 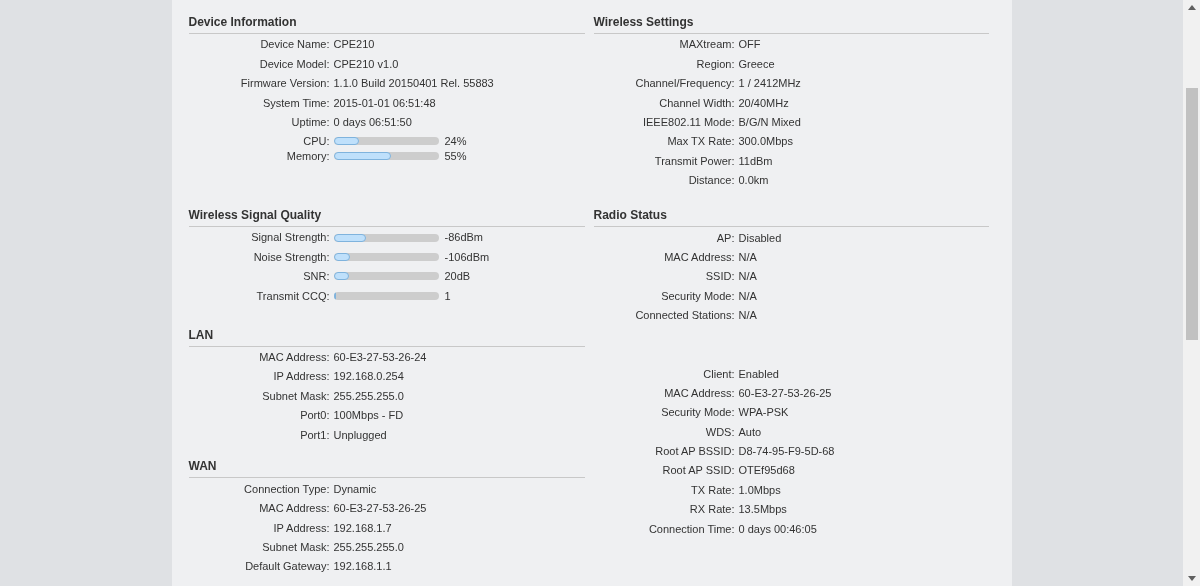 I want to click on field-label: Distance:, so click(x=711, y=181).